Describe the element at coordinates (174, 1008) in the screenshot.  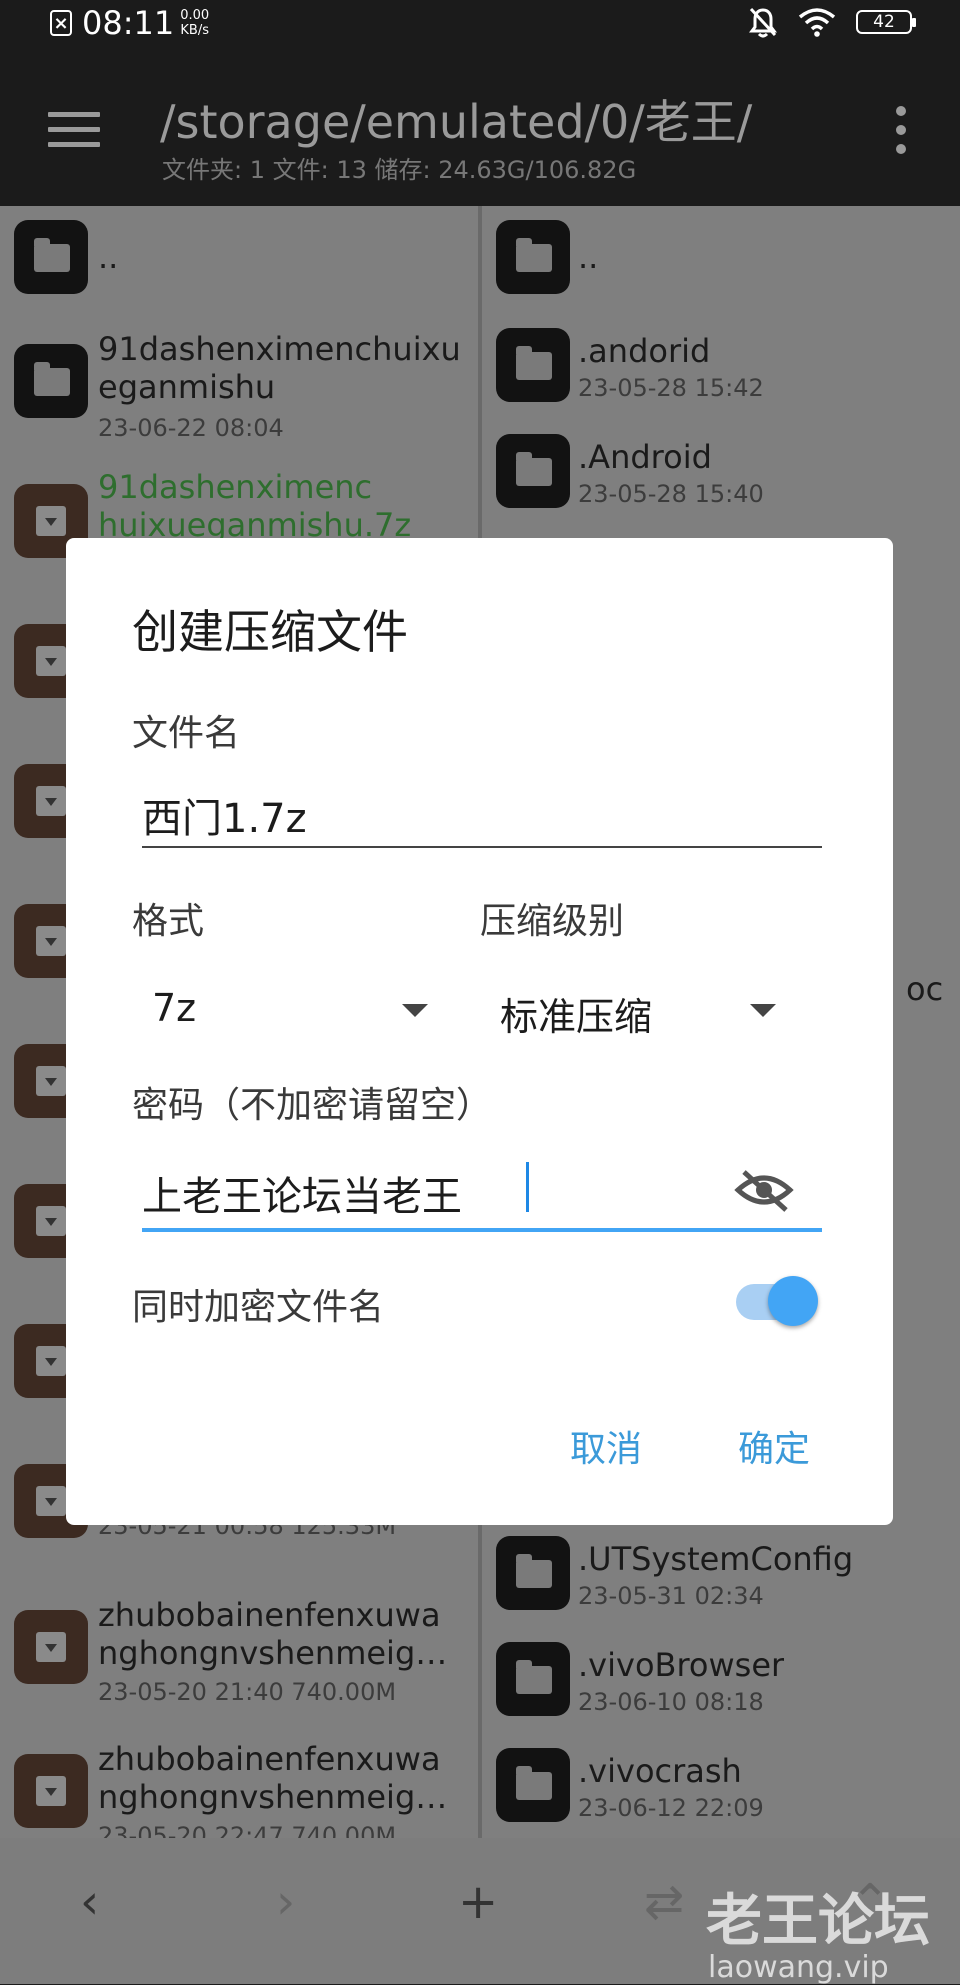
I see `format-selected-value: 7z` at that location.